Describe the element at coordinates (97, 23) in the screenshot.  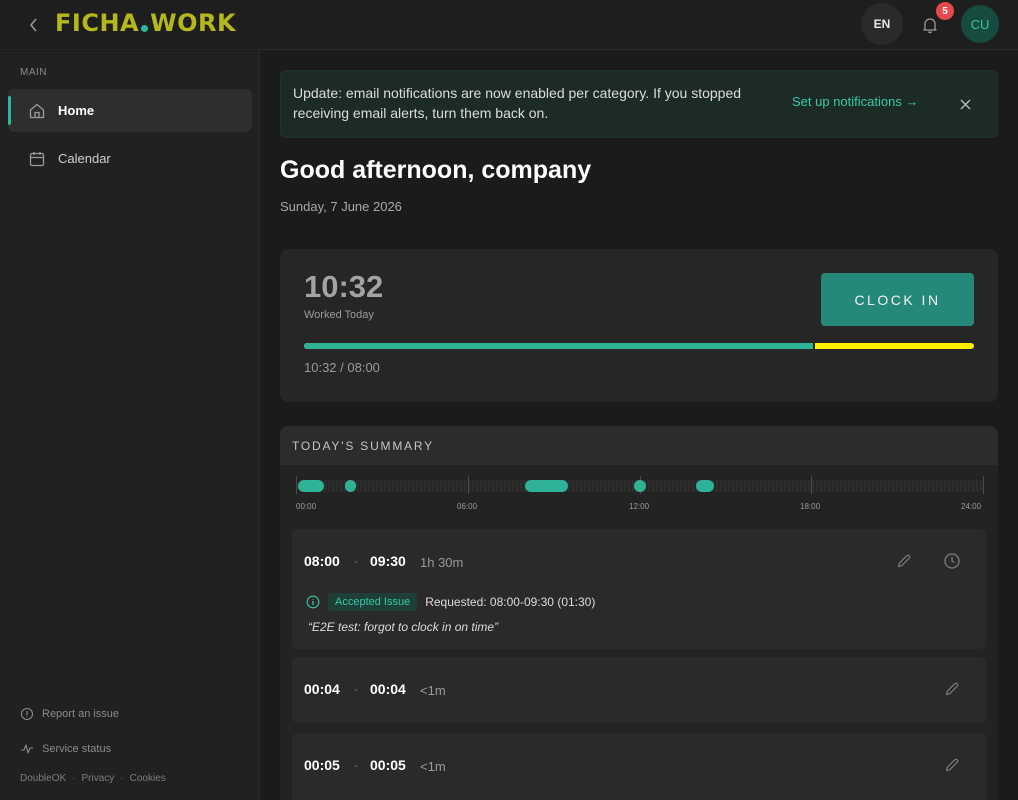
I see `logo-text-left: FICHA` at that location.